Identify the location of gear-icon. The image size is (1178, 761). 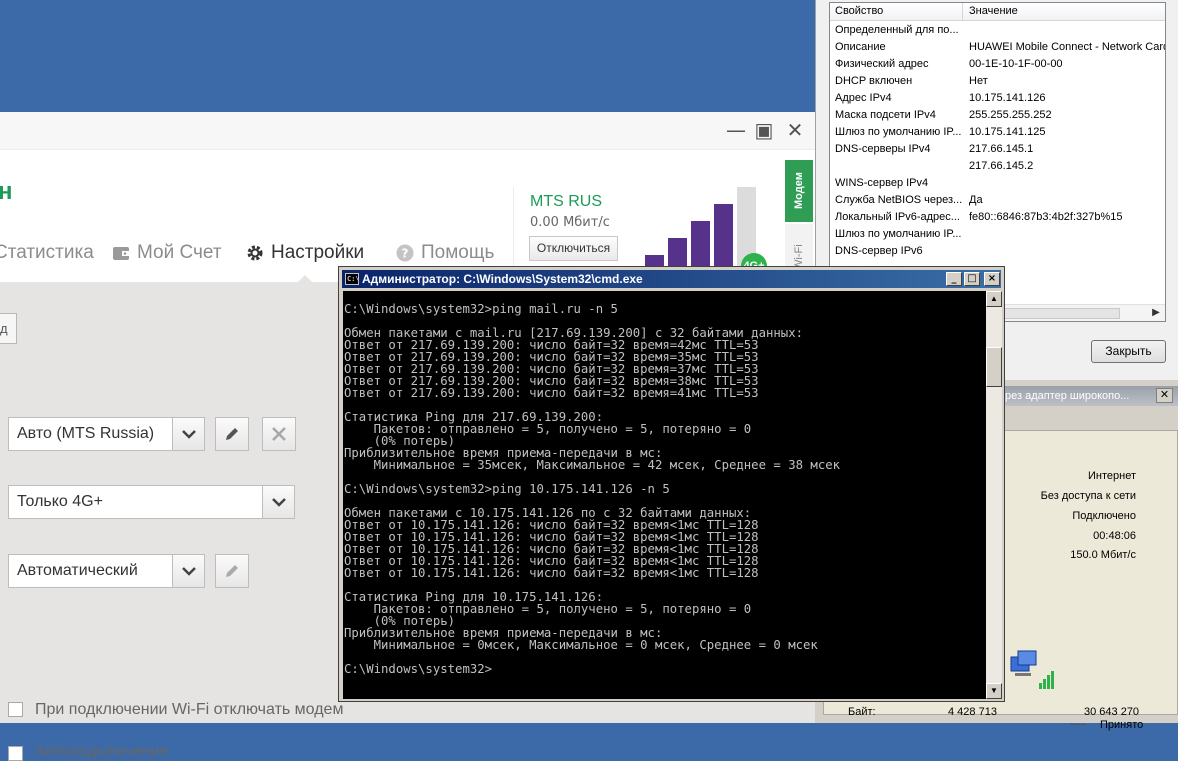
(255, 253).